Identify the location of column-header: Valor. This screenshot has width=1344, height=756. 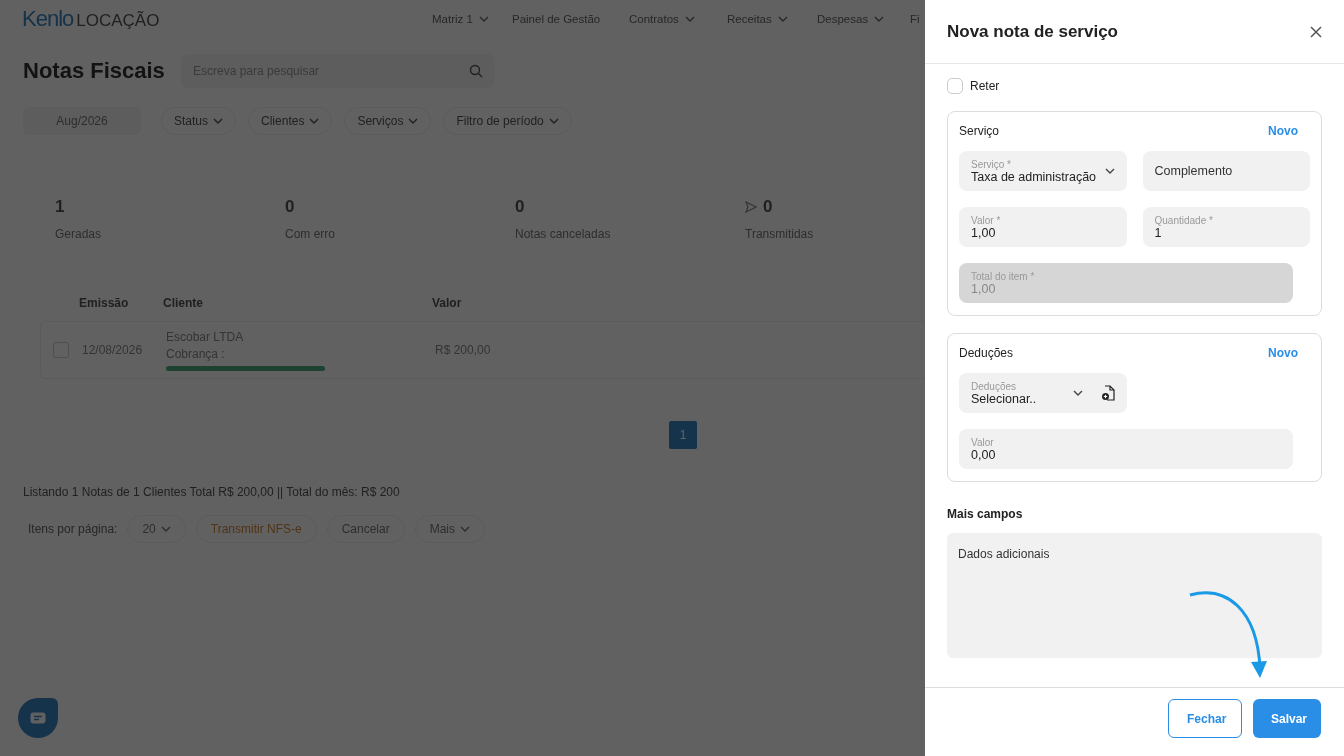
(447, 303).